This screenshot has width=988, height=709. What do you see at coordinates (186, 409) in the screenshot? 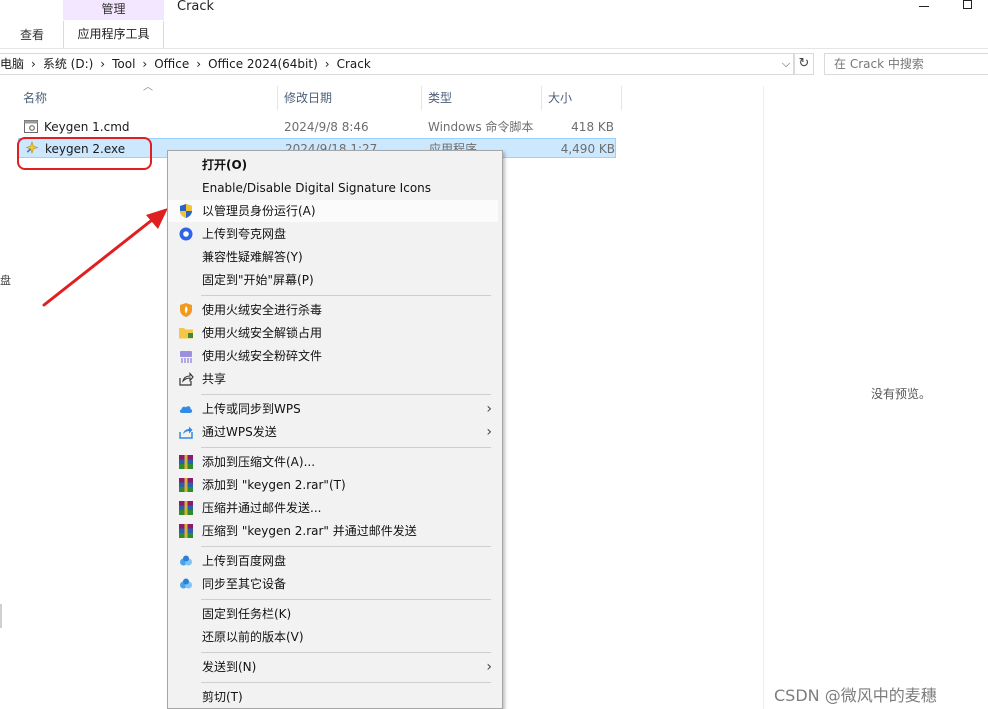
I see `wps-cloud-icon` at bounding box center [186, 409].